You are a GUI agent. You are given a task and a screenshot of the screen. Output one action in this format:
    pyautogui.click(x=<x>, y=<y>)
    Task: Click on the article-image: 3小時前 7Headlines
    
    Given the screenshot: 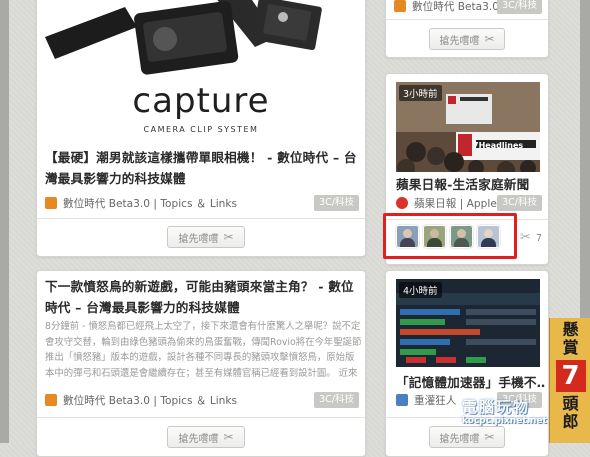 What is the action you would take?
    pyautogui.click(x=468, y=127)
    